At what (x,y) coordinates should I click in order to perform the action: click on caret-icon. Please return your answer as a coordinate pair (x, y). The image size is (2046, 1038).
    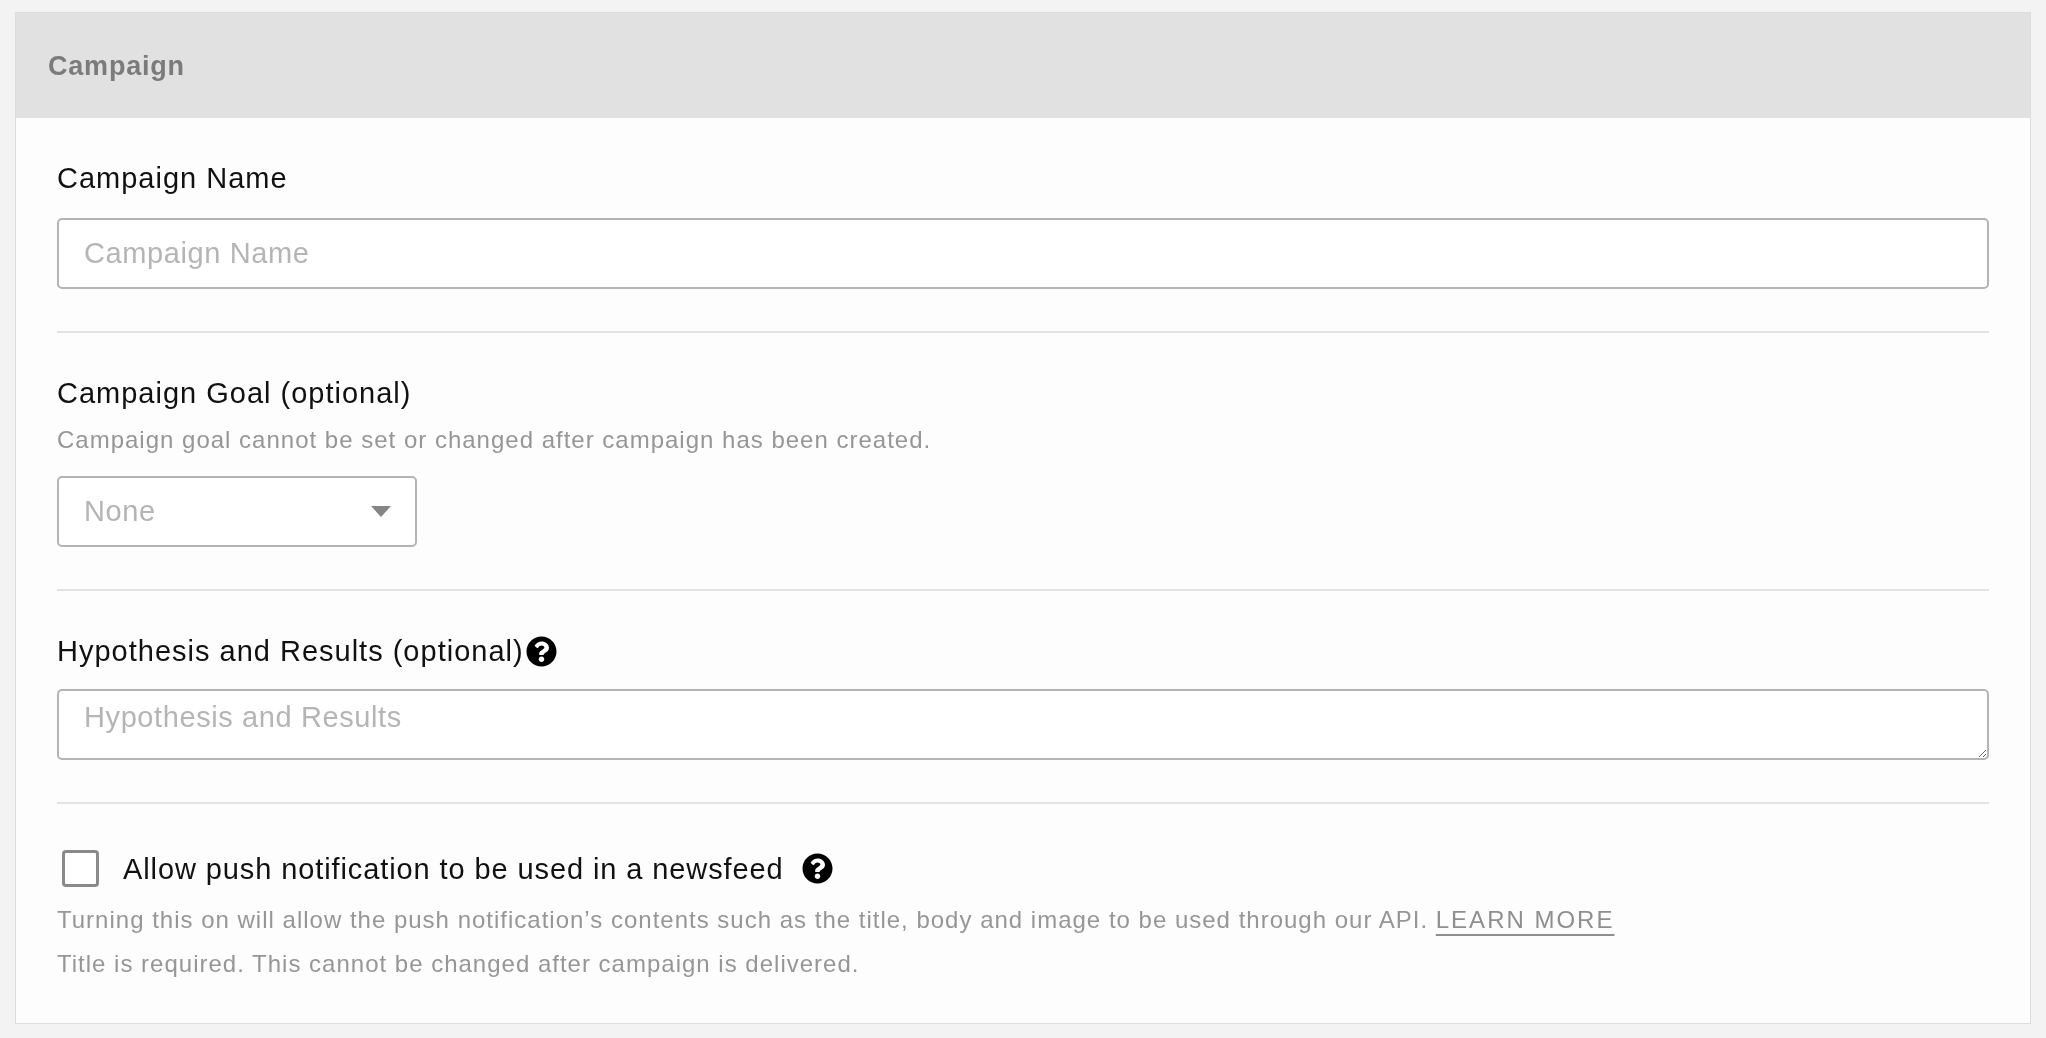
    Looking at the image, I should click on (381, 511).